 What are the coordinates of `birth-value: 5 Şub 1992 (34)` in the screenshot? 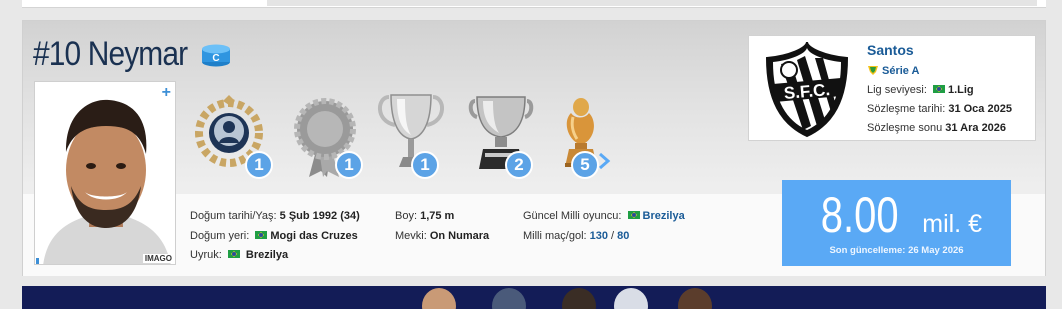 It's located at (319, 216).